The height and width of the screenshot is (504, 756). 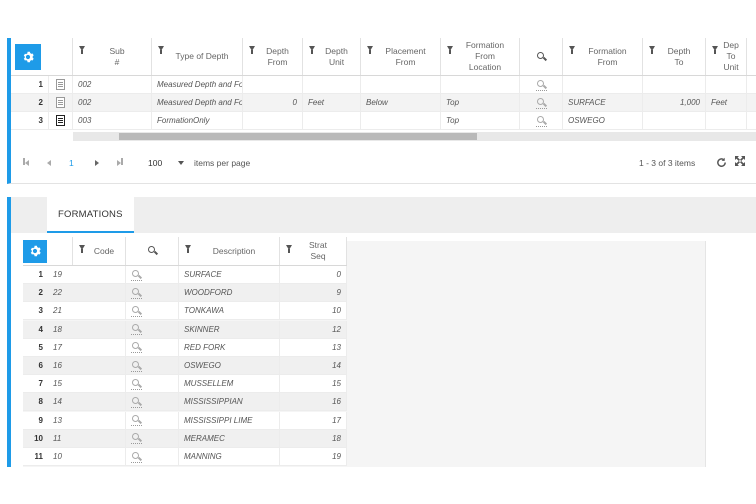 I want to click on table-row: 1 19 SURFACE 0, so click(x=185, y=275).